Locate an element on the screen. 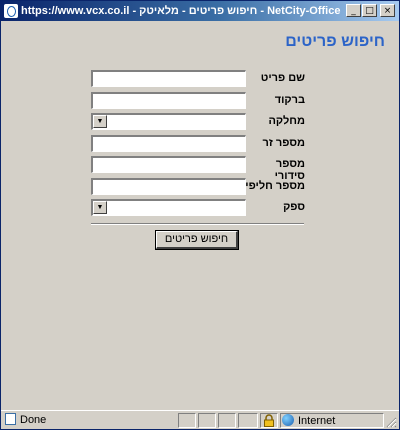 This screenshot has width=400, height=430. page-title: חיפוש פריטים is located at coordinates (335, 41).